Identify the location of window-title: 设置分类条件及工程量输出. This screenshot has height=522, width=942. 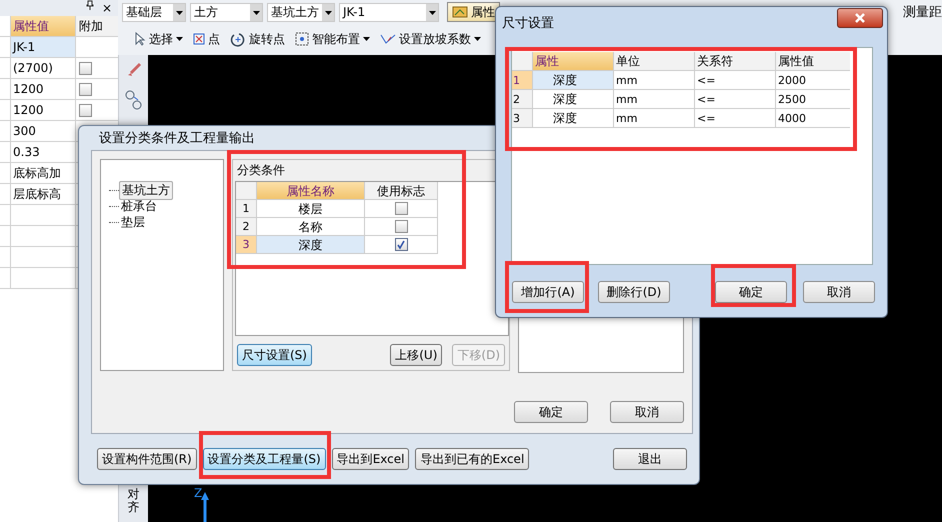
(177, 139).